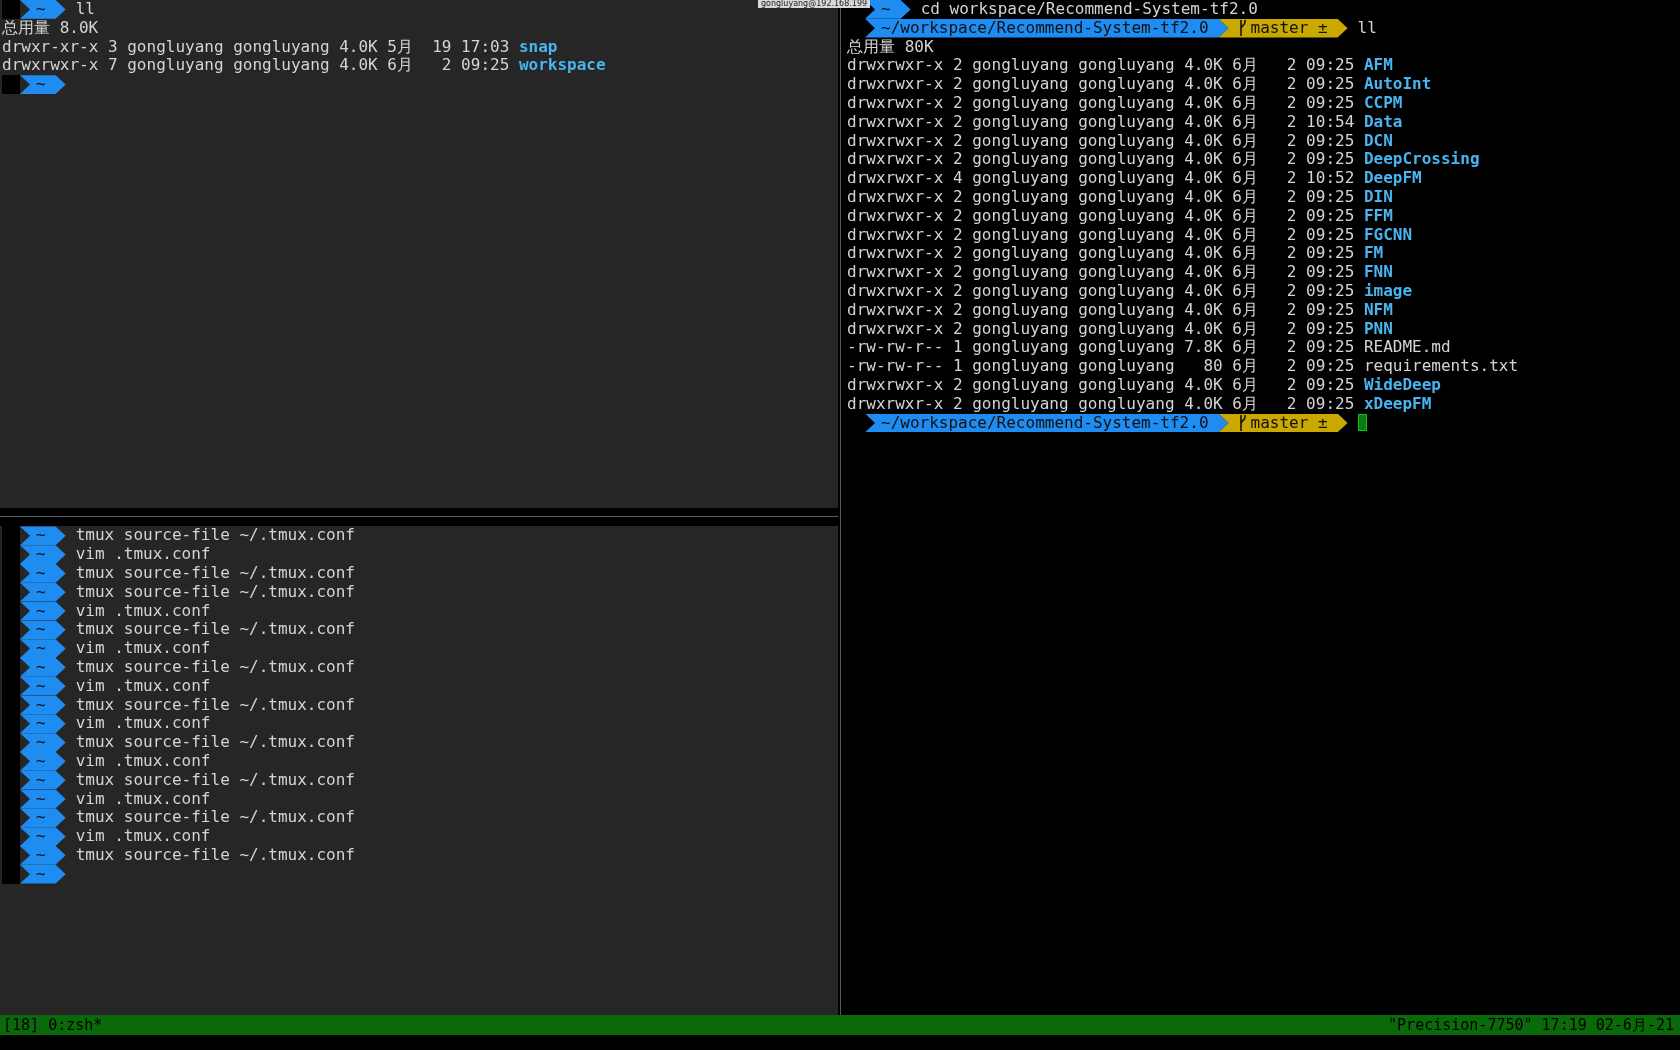  Describe the element at coordinates (1378, 329) in the screenshot. I see `directory-name: PNN` at that location.